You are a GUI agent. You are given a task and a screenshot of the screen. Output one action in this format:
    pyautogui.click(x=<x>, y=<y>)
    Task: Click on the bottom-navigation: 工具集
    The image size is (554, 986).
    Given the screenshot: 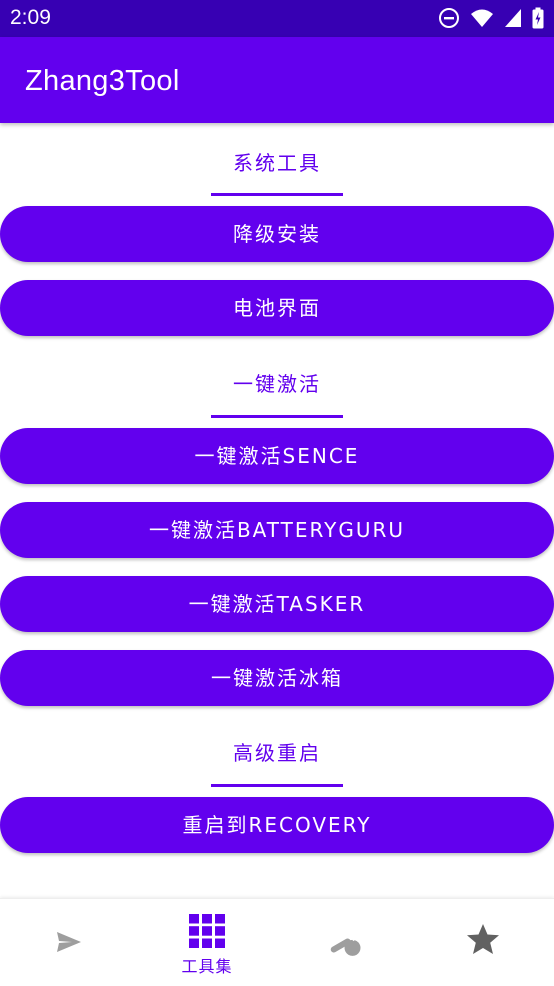 What is the action you would take?
    pyautogui.click(x=277, y=942)
    